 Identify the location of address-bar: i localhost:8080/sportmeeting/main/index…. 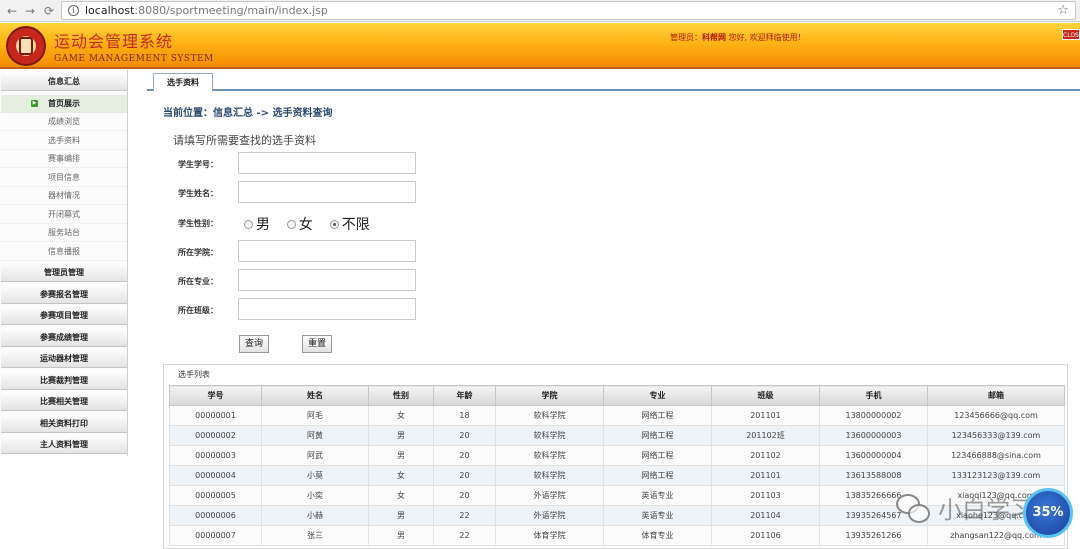
(568, 10).